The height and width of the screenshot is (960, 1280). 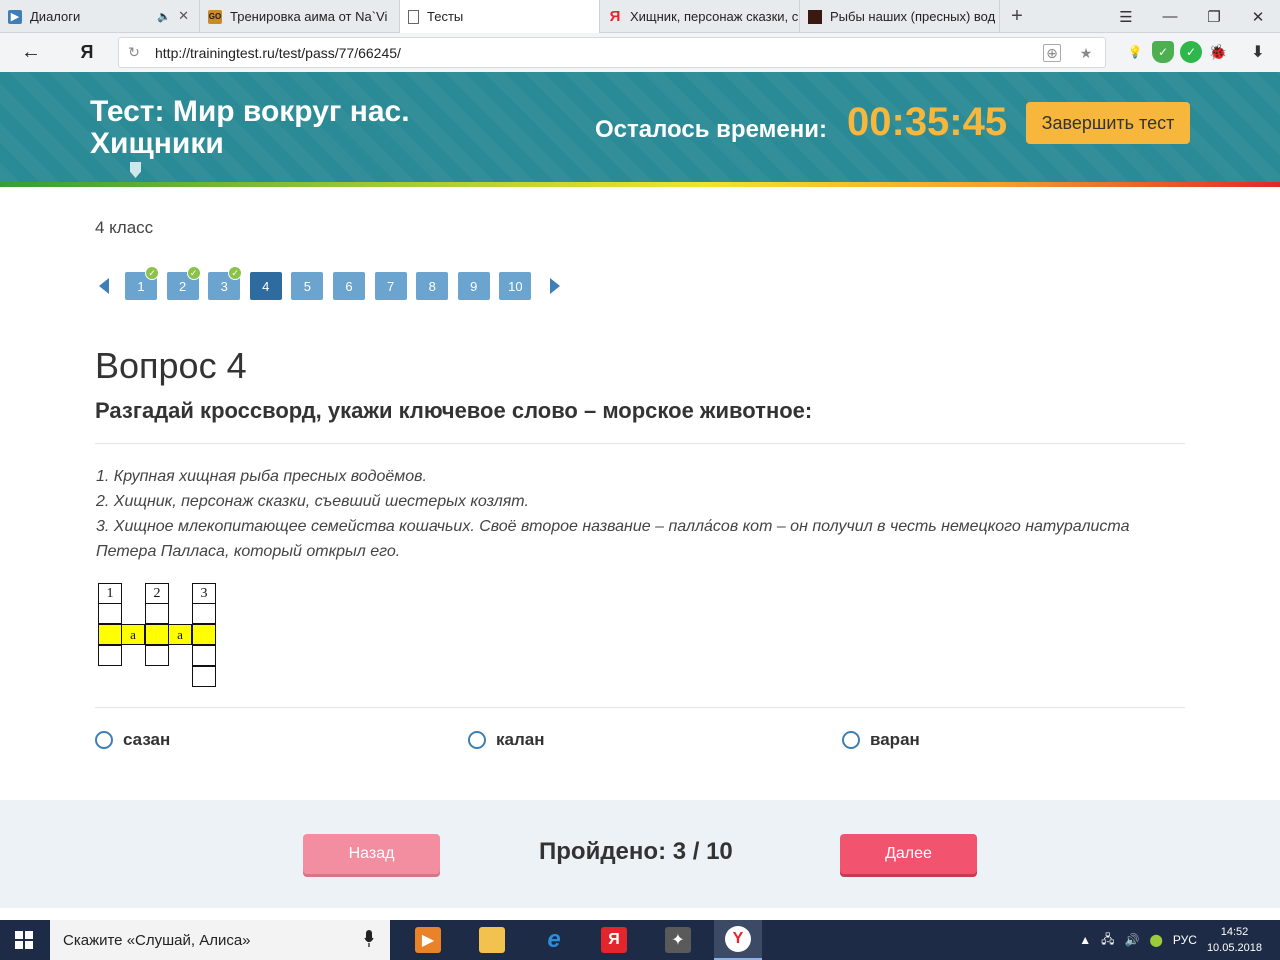 I want to click on page-number: 8, so click(x=432, y=286).